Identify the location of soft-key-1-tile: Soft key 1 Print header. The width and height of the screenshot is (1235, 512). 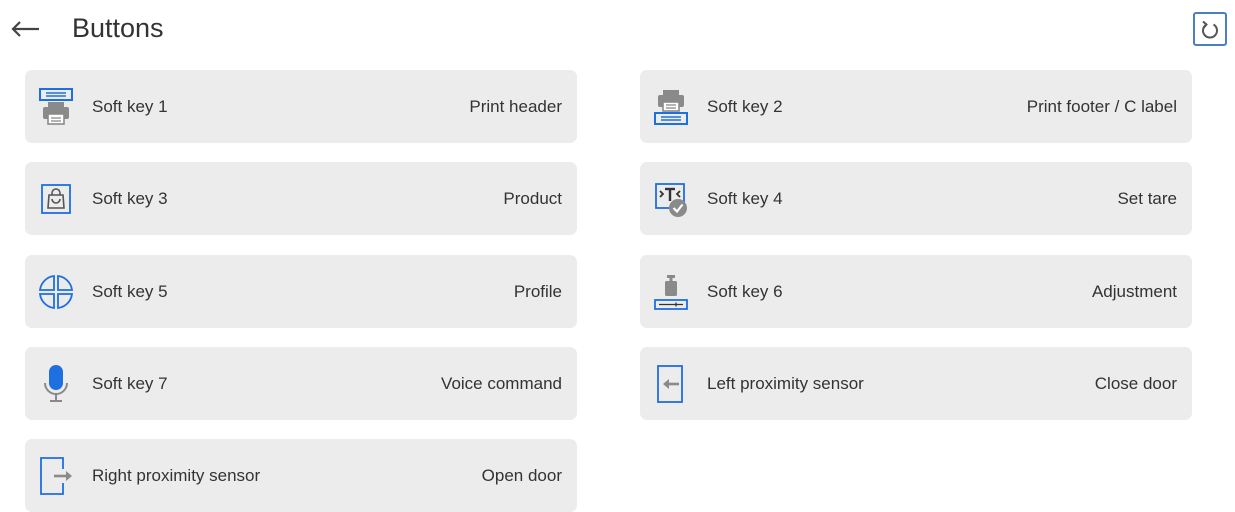
(301, 106).